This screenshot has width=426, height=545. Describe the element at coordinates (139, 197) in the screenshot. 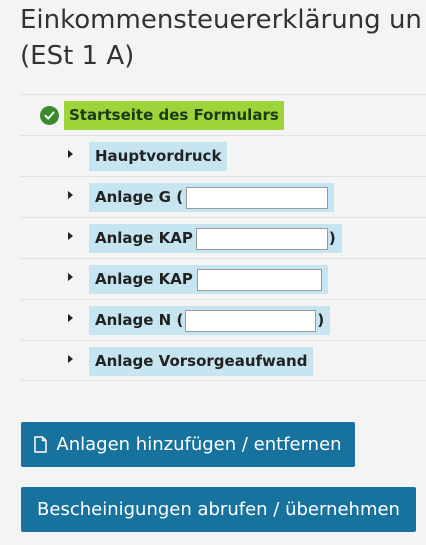

I see `nav-item-label-text: Anlage G (` at that location.